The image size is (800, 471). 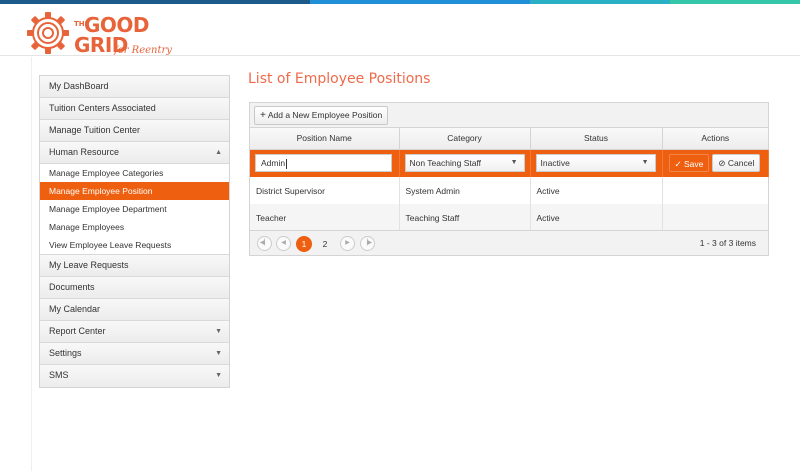 I want to click on page-title: List of Employee Positions, so click(x=339, y=79).